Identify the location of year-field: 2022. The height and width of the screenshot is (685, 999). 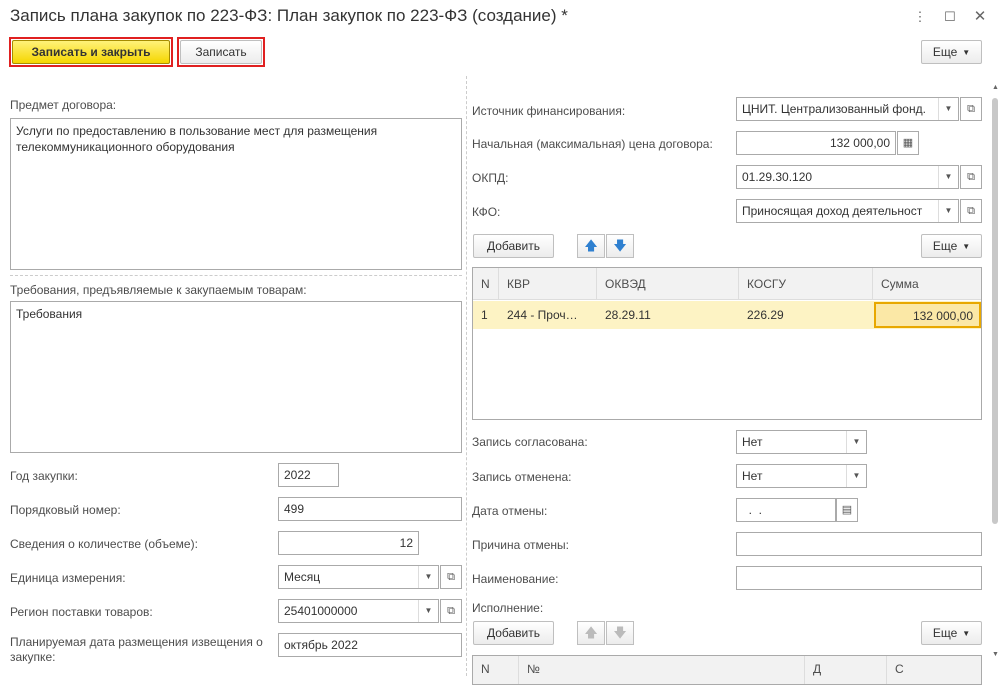
(308, 475).